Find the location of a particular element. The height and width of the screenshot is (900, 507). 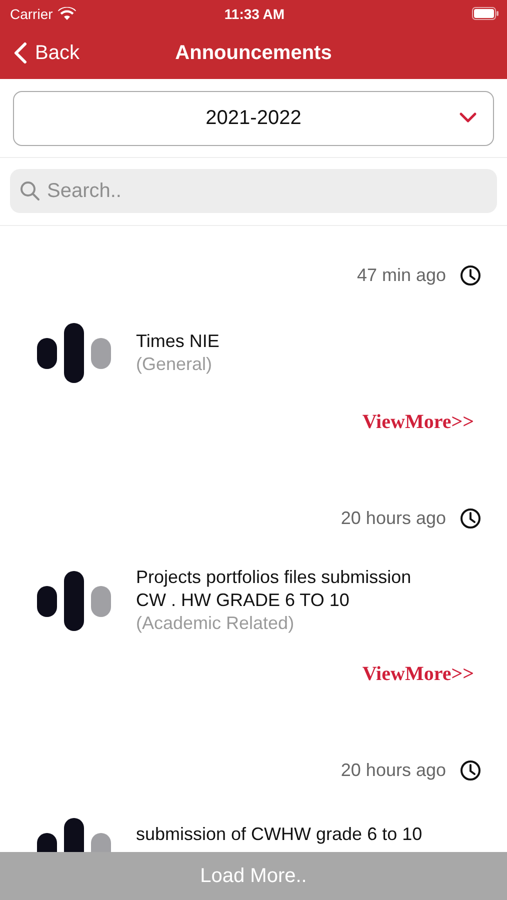

announcement-title: submission of CWHW grade 6 to 10 is located at coordinates (279, 834).